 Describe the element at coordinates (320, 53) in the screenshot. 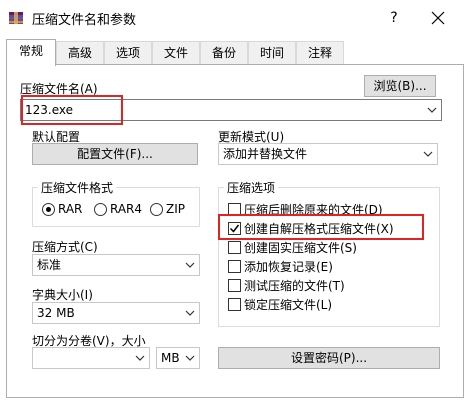

I see `tab-comment: 注释` at that location.